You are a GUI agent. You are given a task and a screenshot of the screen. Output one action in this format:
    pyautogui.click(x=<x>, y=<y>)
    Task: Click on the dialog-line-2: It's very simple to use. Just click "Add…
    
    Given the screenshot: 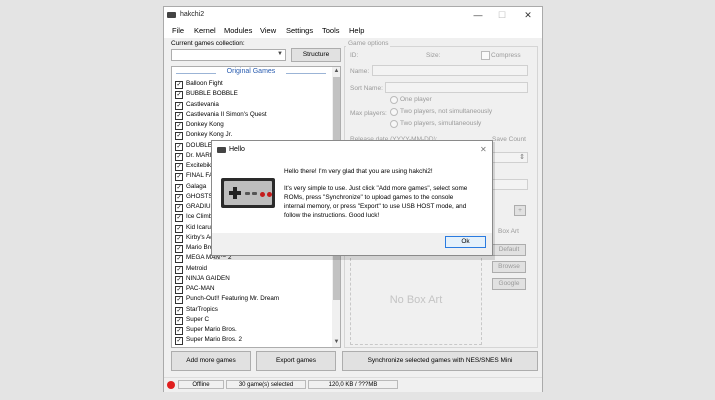 What is the action you would take?
    pyautogui.click(x=376, y=188)
    